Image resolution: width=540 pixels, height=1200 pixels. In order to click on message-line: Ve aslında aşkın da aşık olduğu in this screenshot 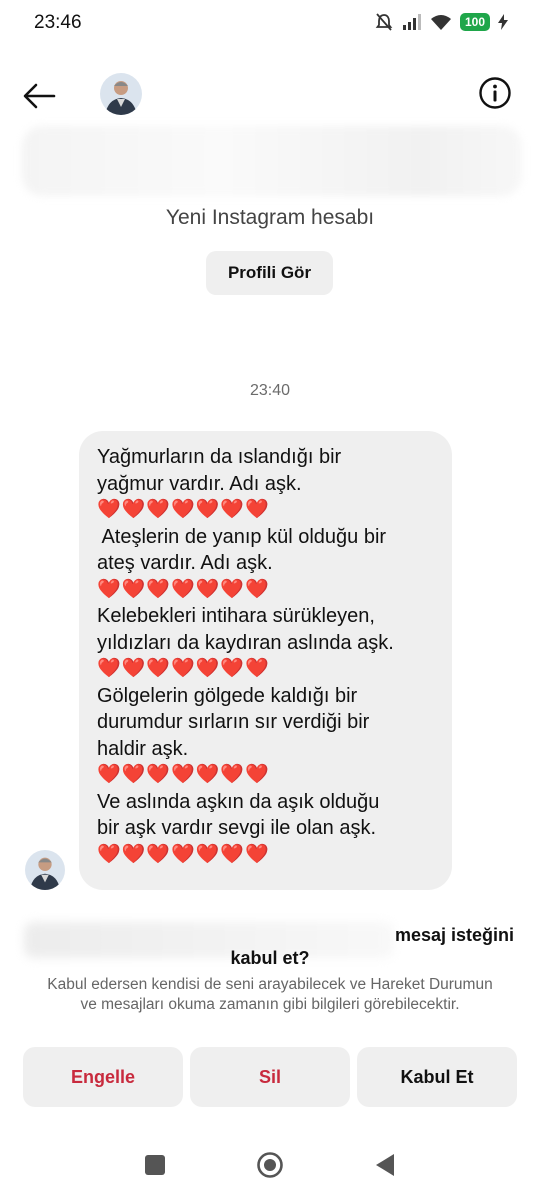, I will do `click(238, 801)`.